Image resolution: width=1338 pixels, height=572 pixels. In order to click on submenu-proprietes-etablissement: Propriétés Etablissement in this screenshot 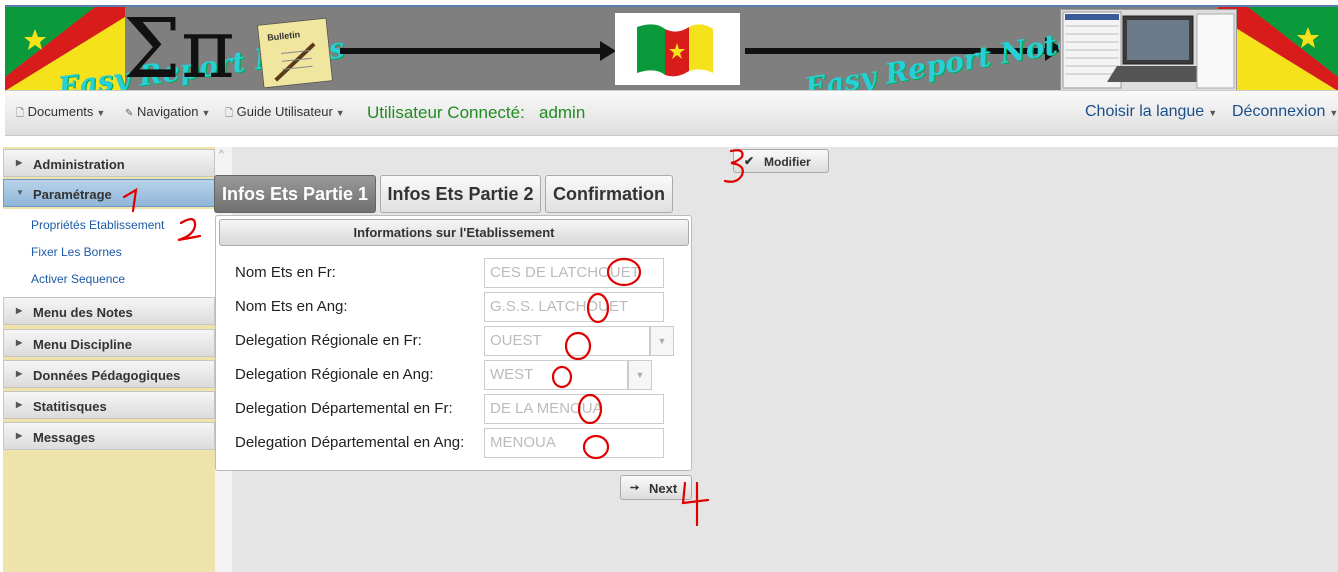, I will do `click(97, 225)`.